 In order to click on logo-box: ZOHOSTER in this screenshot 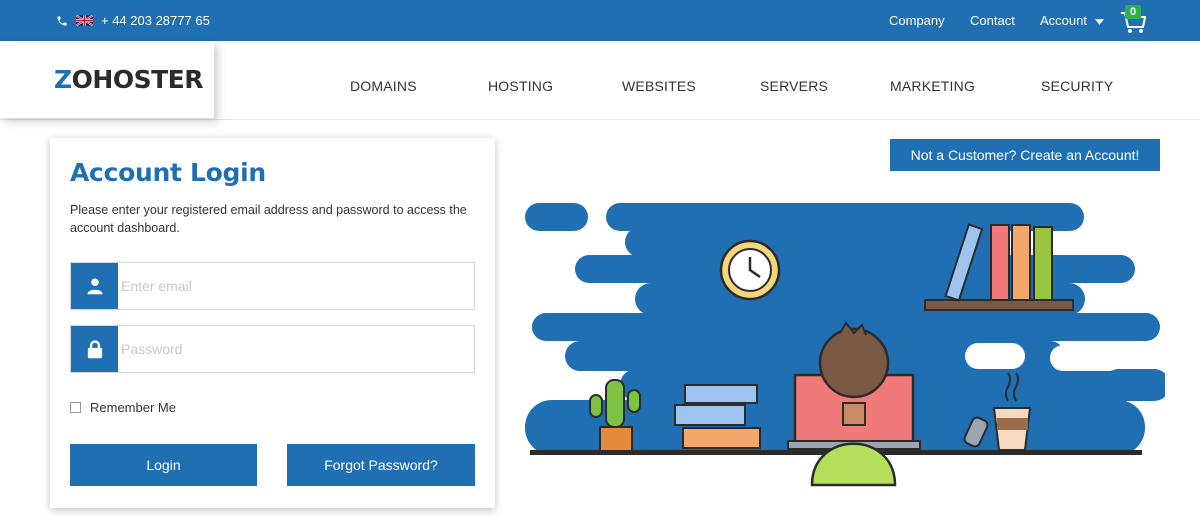, I will do `click(107, 79)`.